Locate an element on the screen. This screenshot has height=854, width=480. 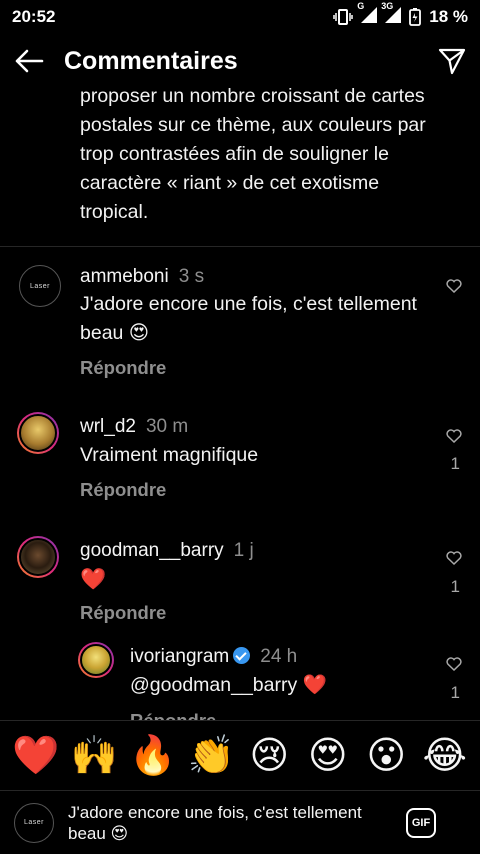
emoji-bar: ❤️ 🙌 🔥 👏 😢 😍 😮 😂 is located at coordinates (240, 755).